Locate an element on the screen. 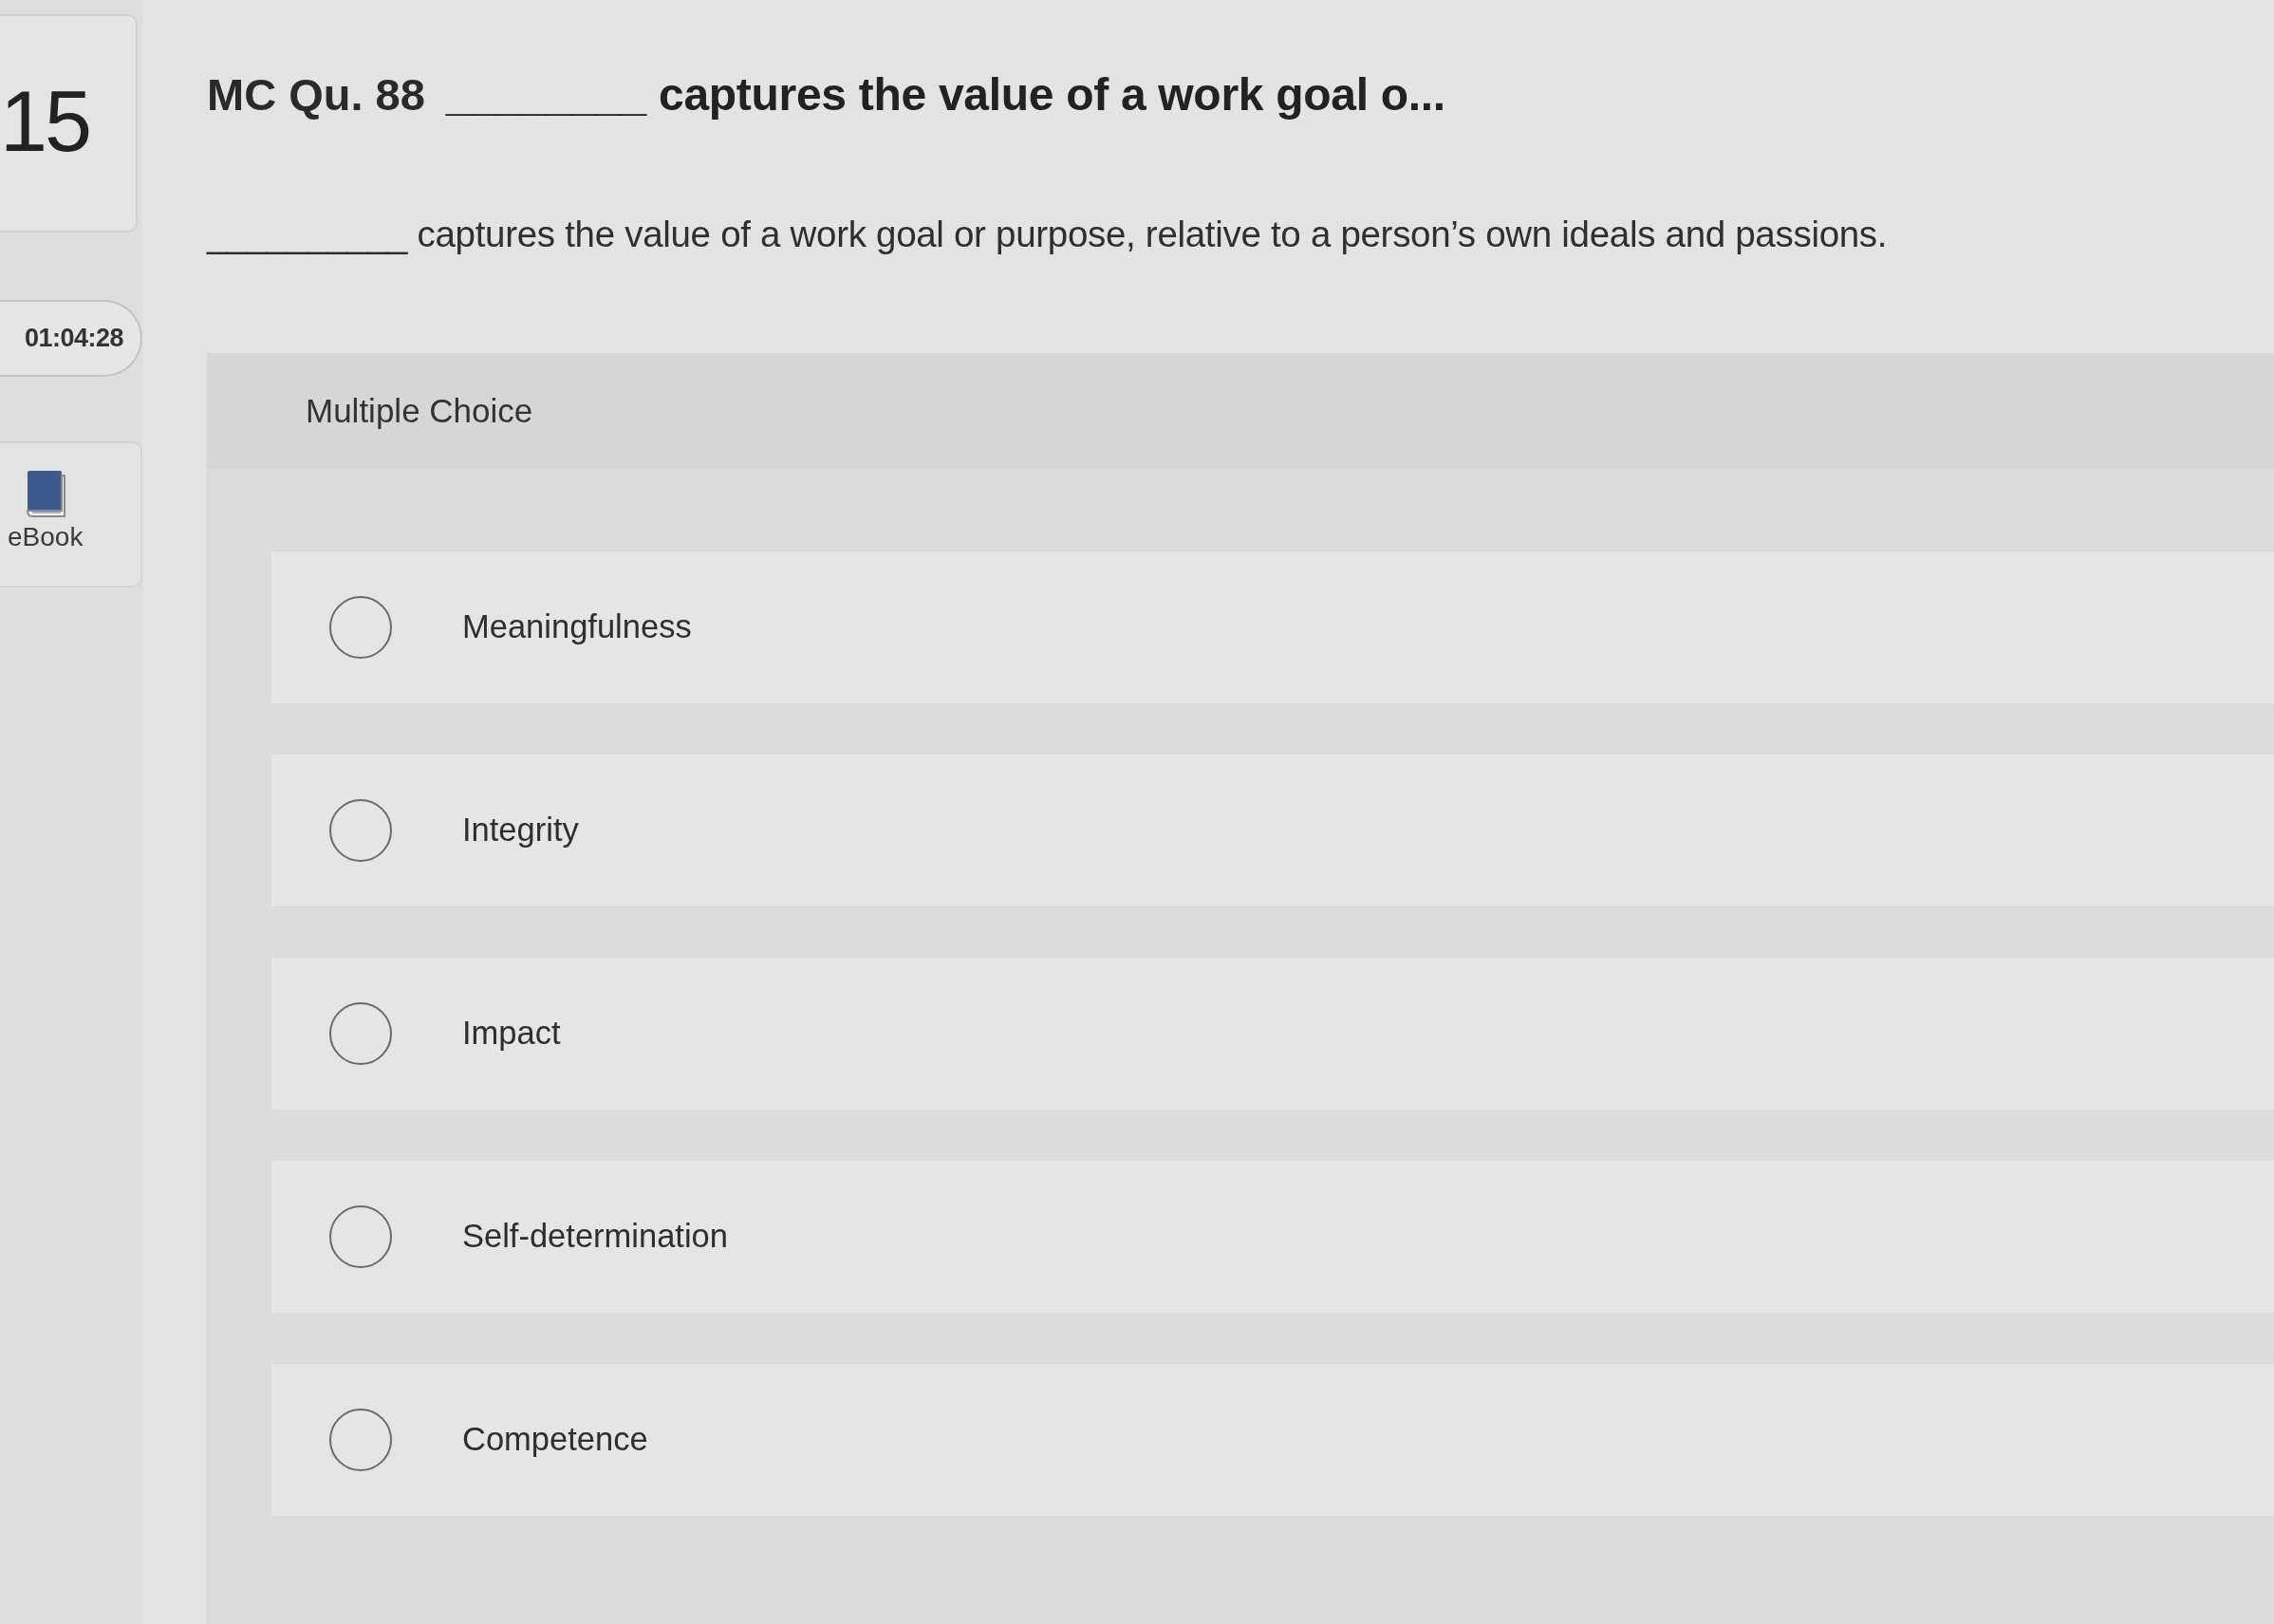 The height and width of the screenshot is (1624, 2274). answer-option: Meaningfulness is located at coordinates (1272, 627).